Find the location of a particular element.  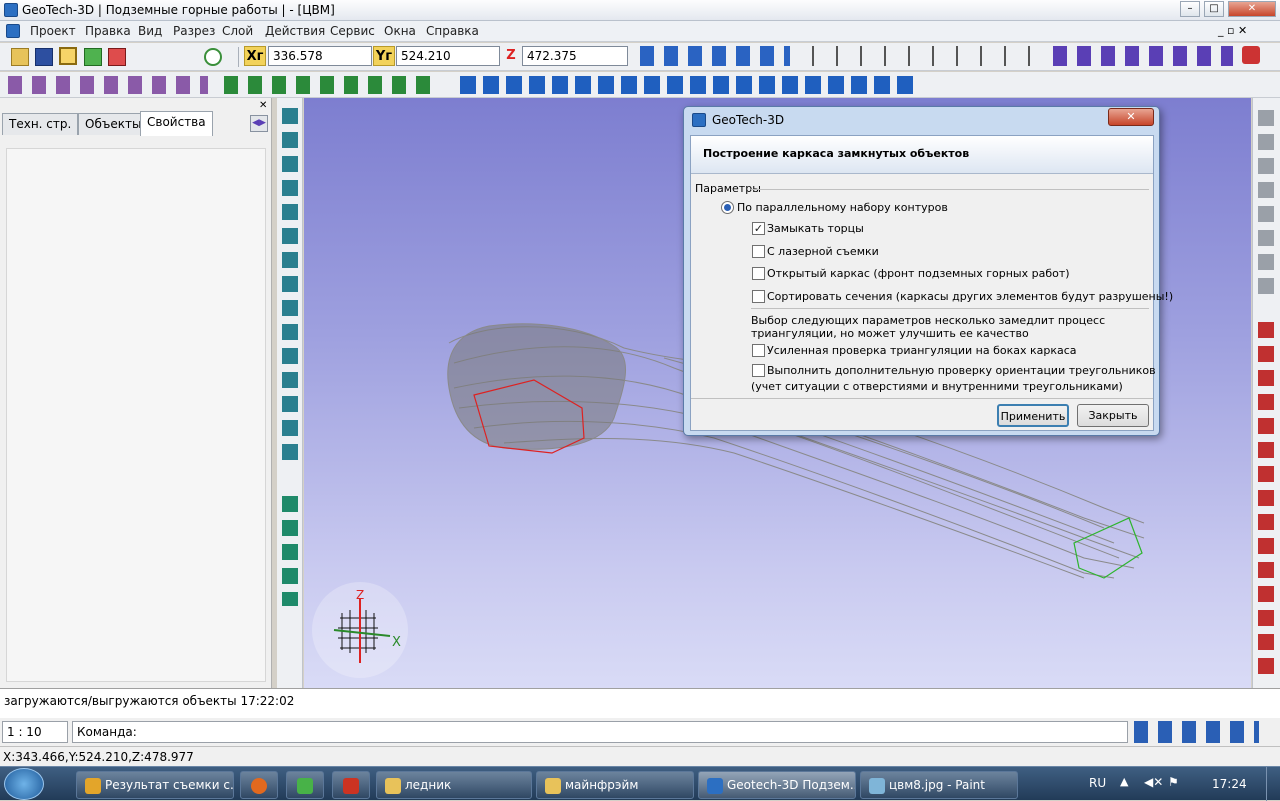

x-coord-label: Xг is located at coordinates (255, 56).